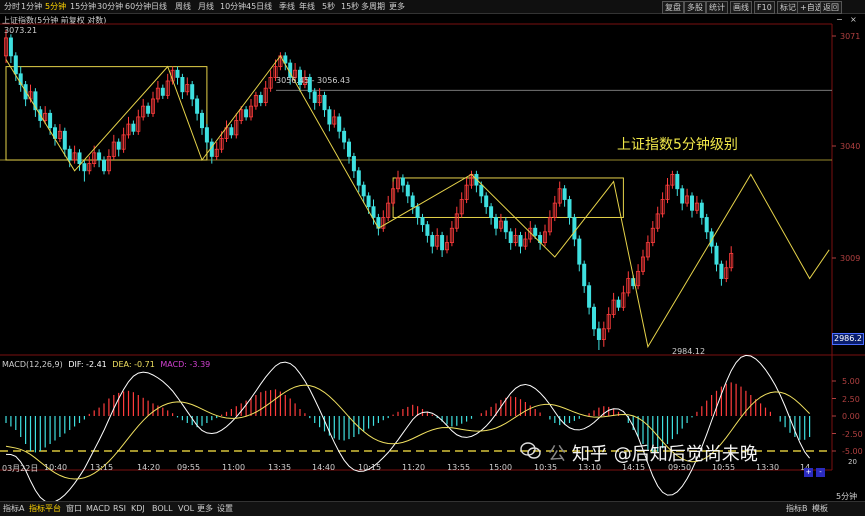 This screenshot has width=865, height=516. What do you see at coordinates (852, 451) in the screenshot?
I see `macd-tick: -5.00` at bounding box center [852, 451].